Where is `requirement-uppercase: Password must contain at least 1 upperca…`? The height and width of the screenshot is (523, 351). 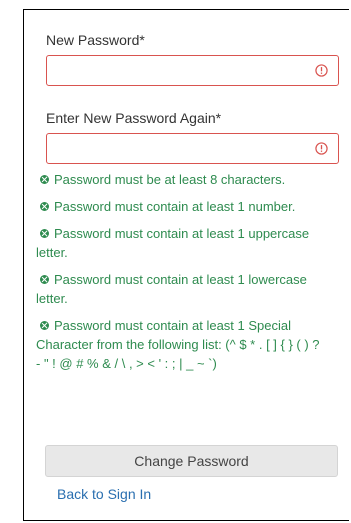
requirement-uppercase: Password must contain at least 1 upperca… is located at coordinates (181, 243).